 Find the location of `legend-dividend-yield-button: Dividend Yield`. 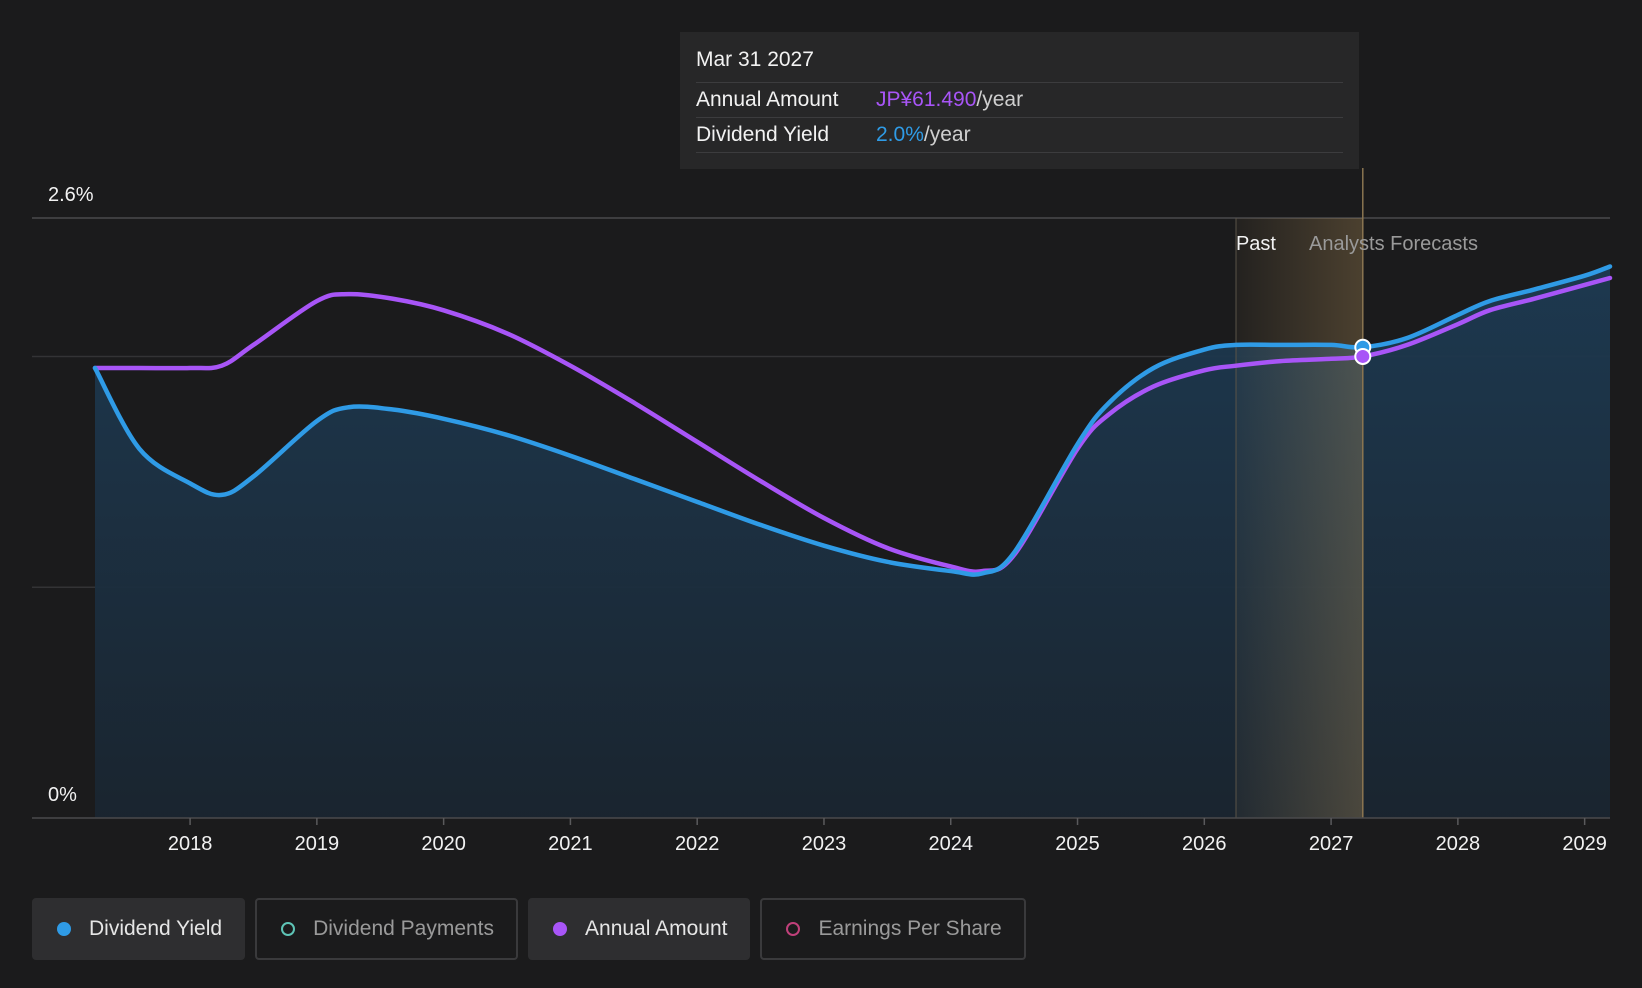

legend-dividend-yield-button: Dividend Yield is located at coordinates (139, 929).